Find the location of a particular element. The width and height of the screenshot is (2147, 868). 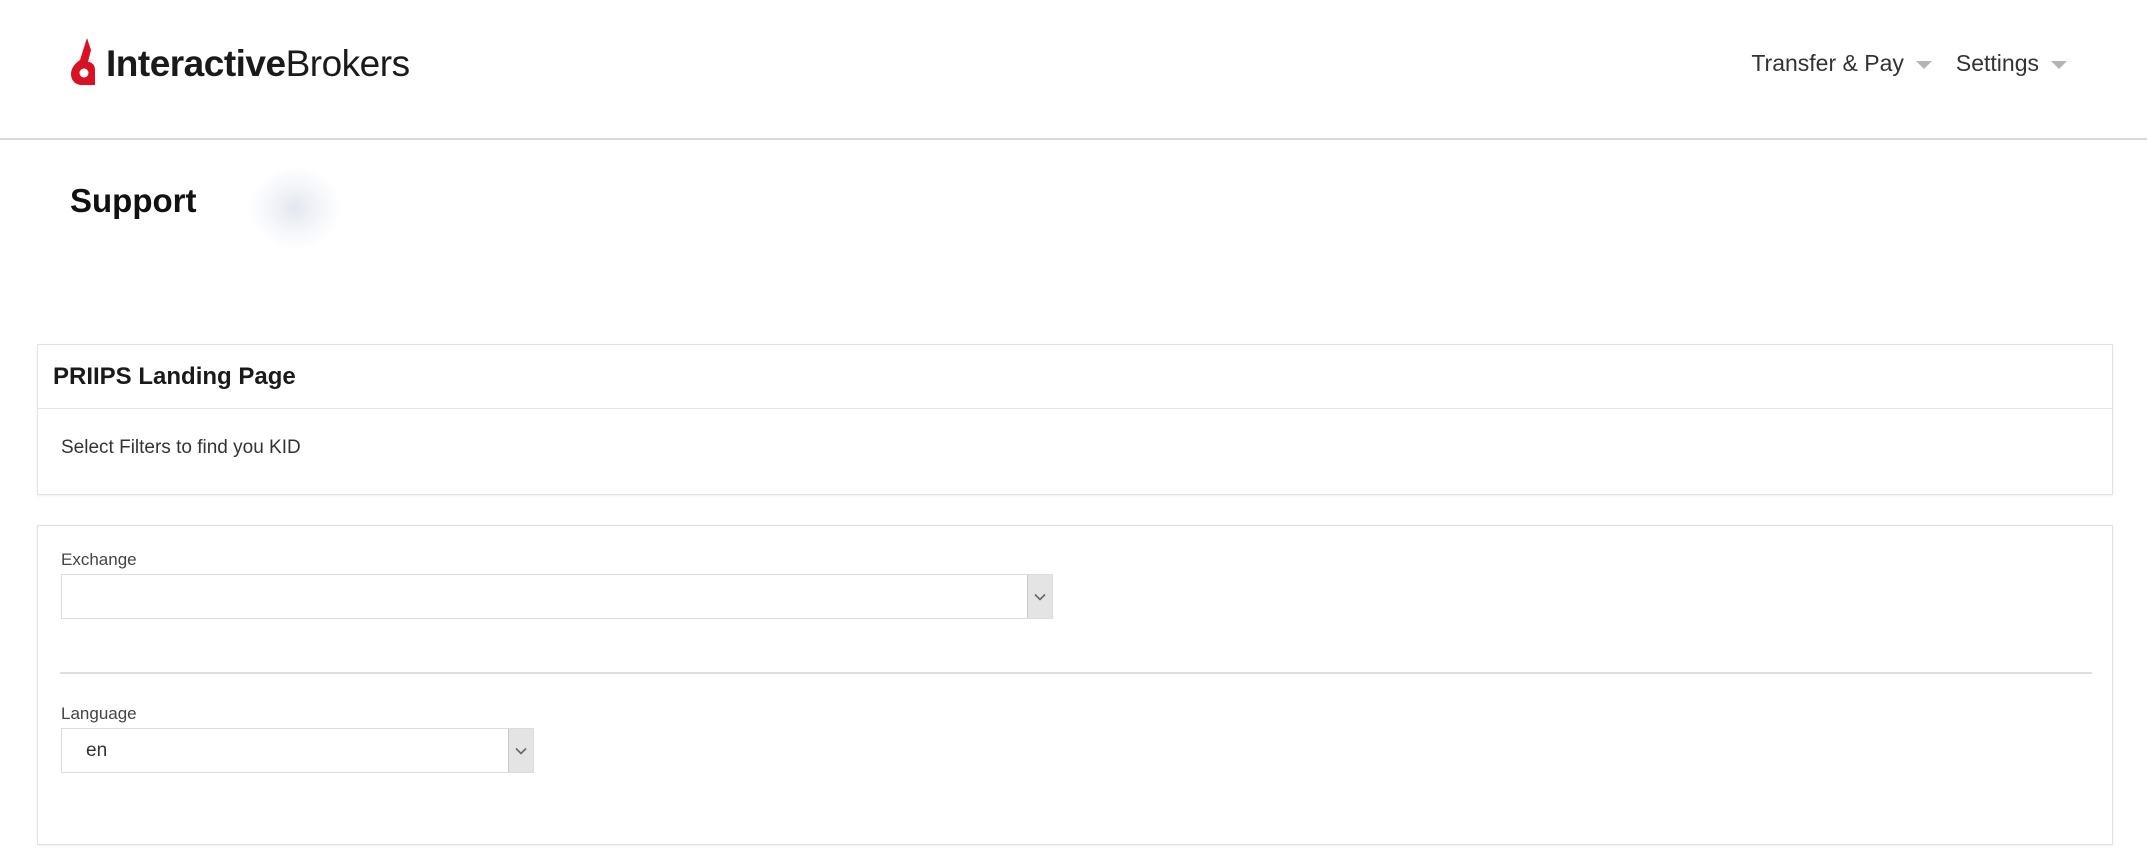

ib-logo-icon is located at coordinates (83, 61).